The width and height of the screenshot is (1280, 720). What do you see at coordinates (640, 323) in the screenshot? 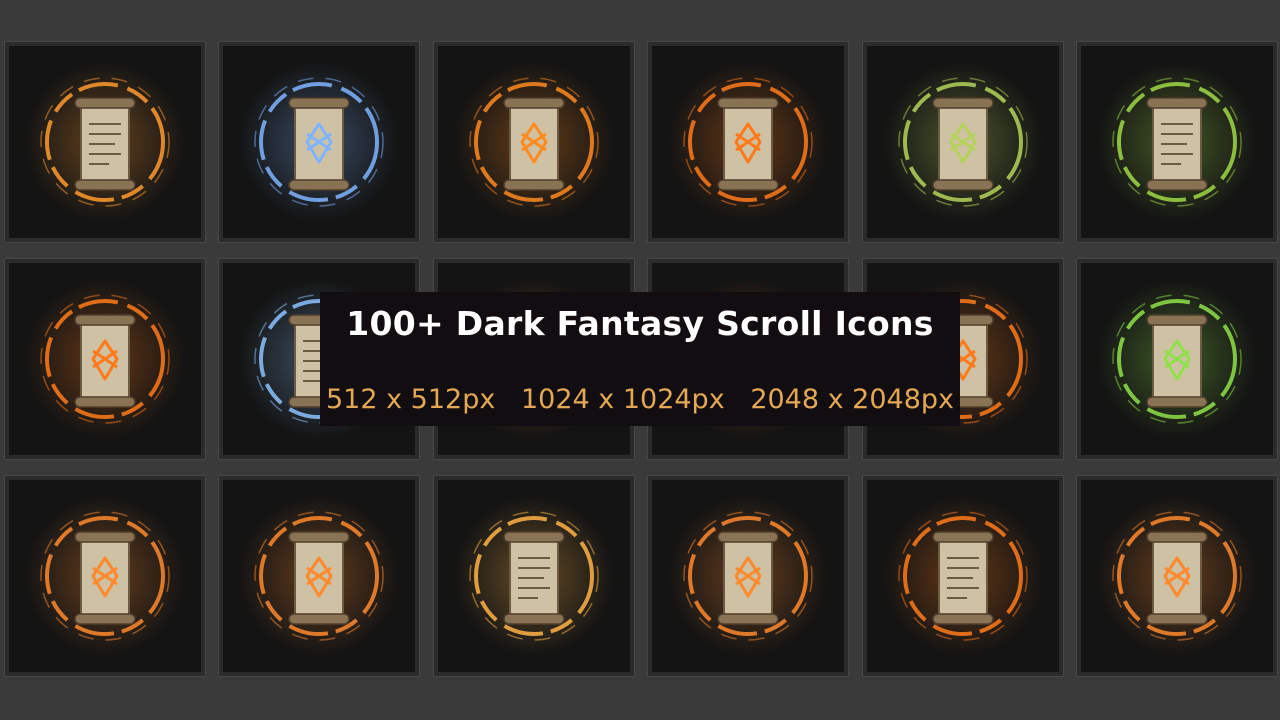
I see `banner-title: 100+ Dark Fantasy Scroll Icons` at bounding box center [640, 323].